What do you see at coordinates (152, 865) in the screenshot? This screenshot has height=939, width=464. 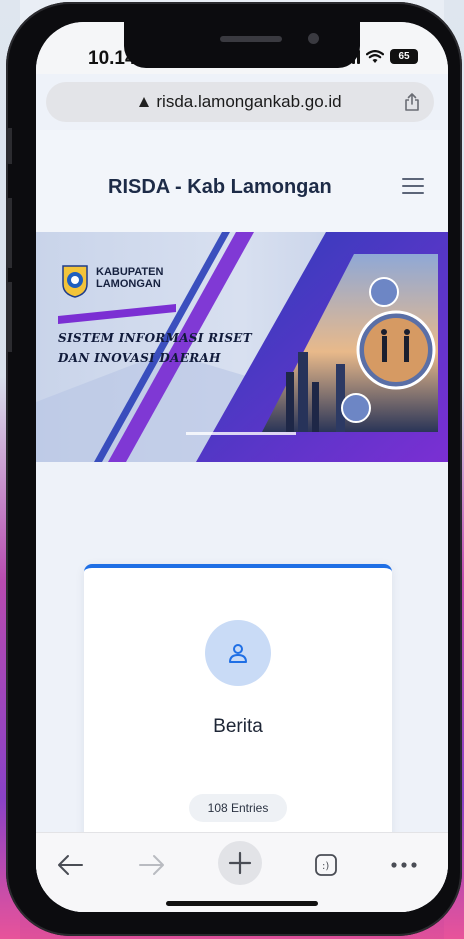 I see `forward-icon` at bounding box center [152, 865].